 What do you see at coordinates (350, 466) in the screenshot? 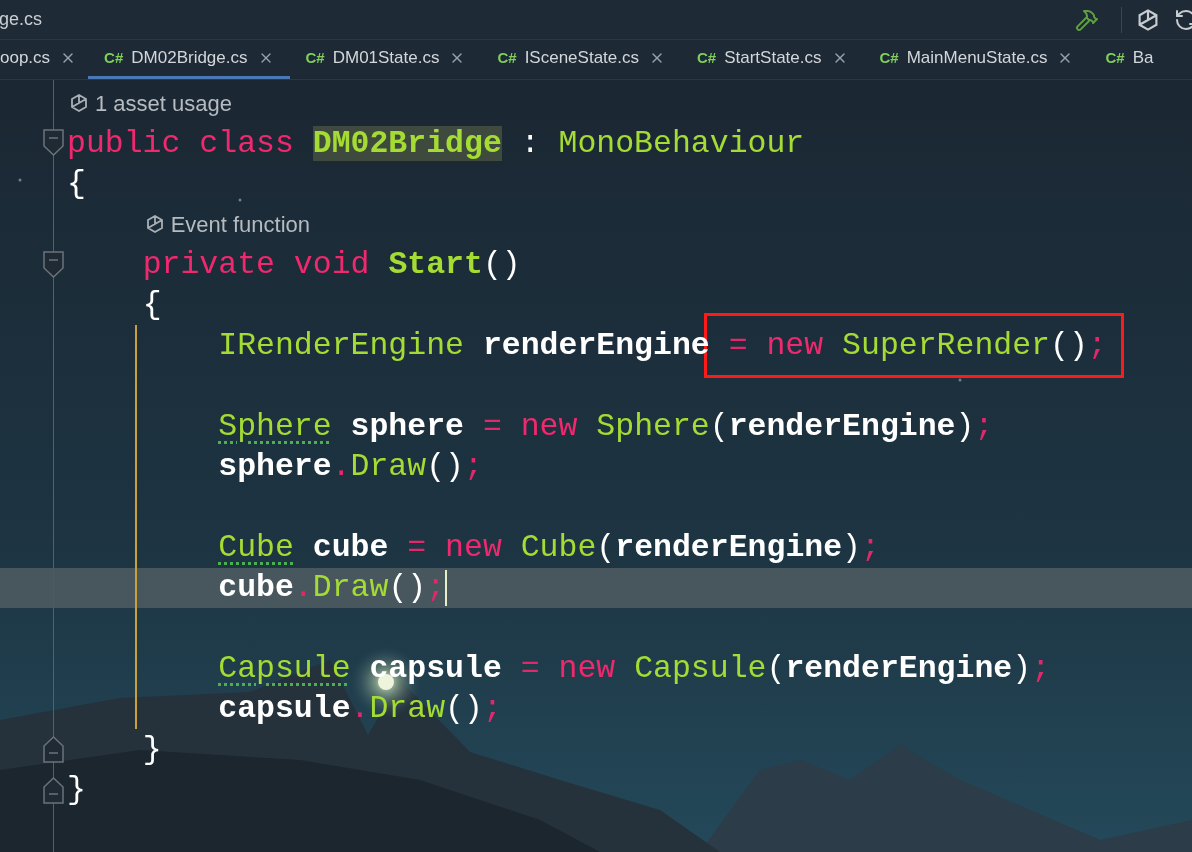
I see `code-line: sphere.Draw();` at bounding box center [350, 466].